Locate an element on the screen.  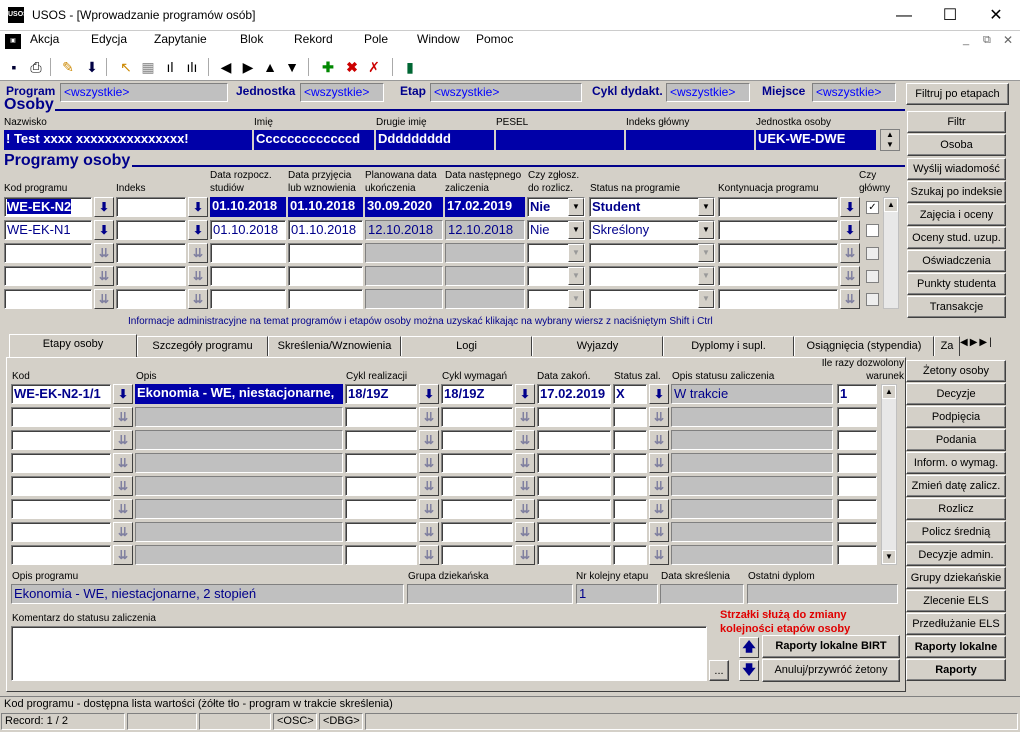
menu-pomoc: Pomoc is located at coordinates (494, 39).